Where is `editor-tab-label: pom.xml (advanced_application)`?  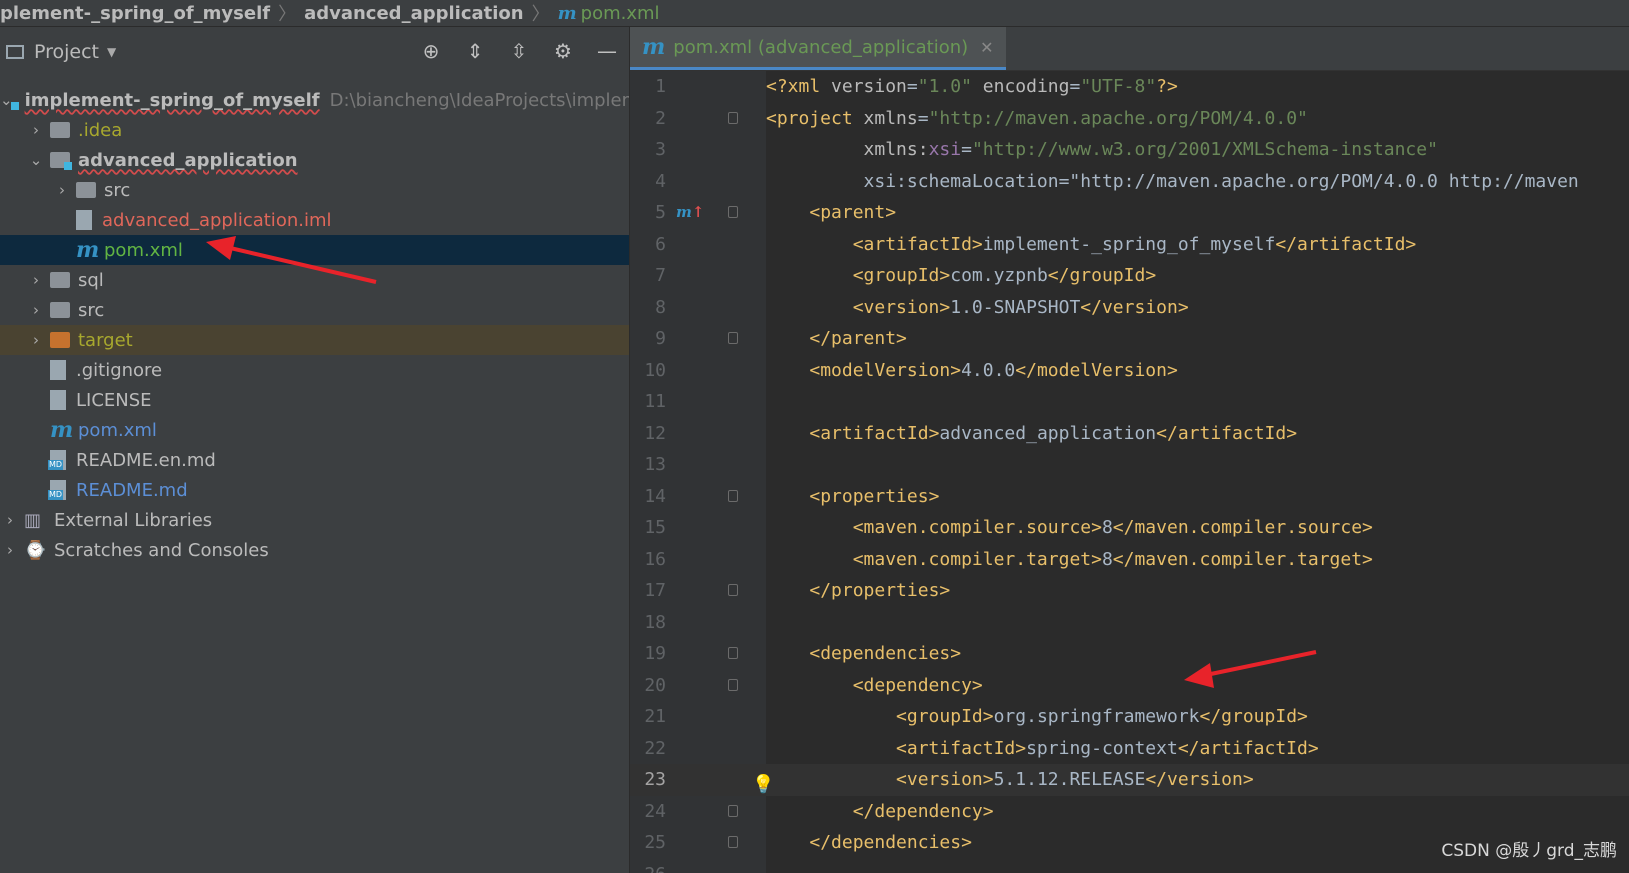 editor-tab-label: pom.xml (advanced_application) is located at coordinates (821, 47).